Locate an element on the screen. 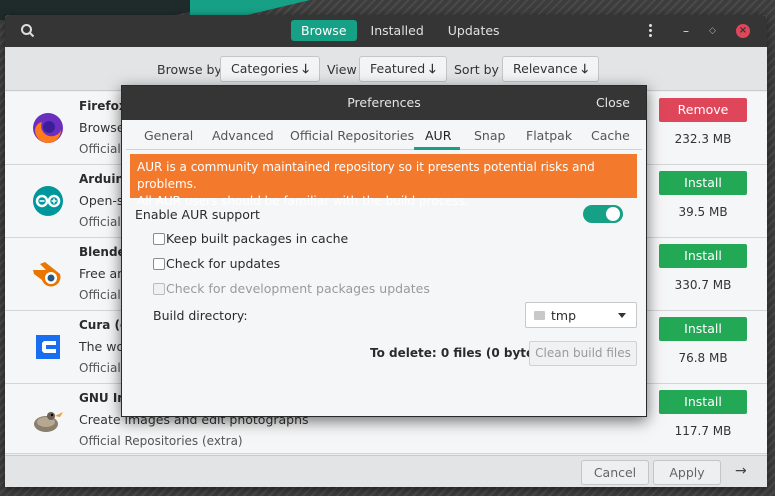 The height and width of the screenshot is (496, 775). package-desc: Browse is located at coordinates (102, 127).